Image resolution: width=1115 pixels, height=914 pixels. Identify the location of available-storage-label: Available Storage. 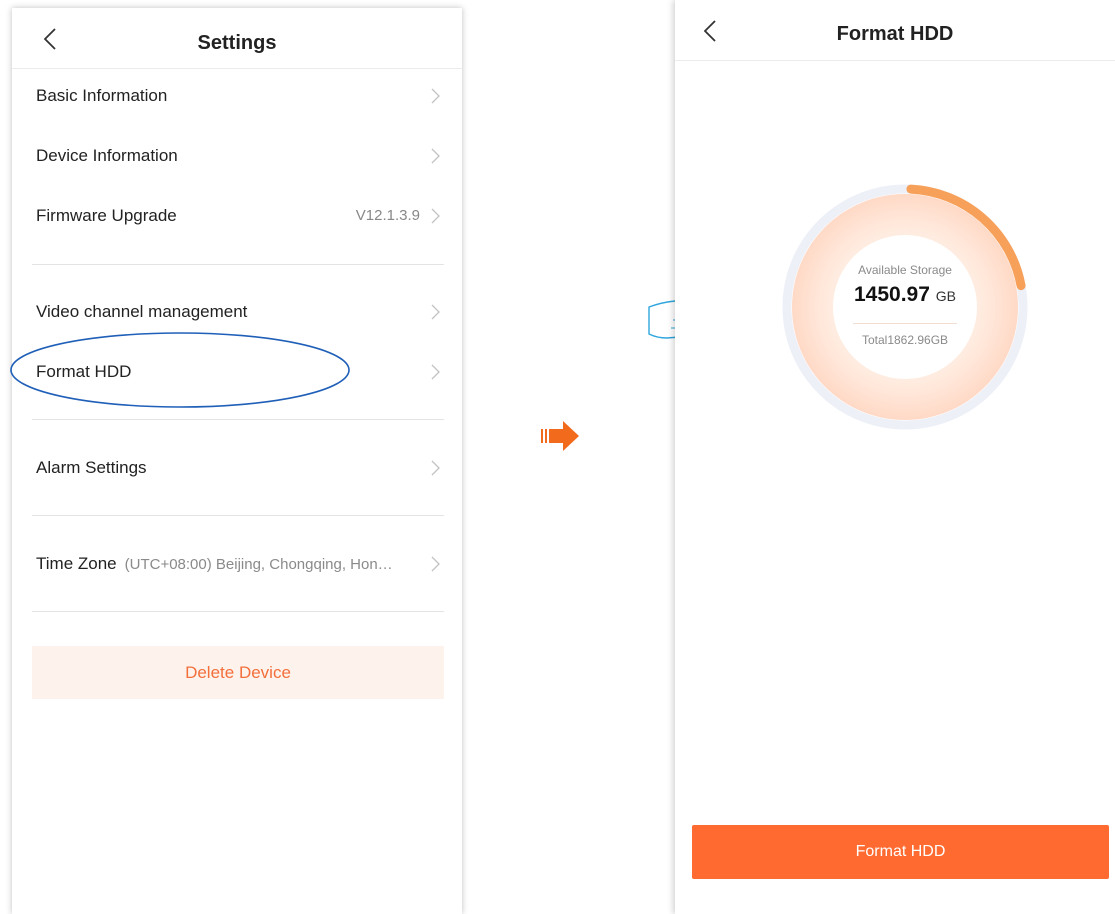
(905, 270).